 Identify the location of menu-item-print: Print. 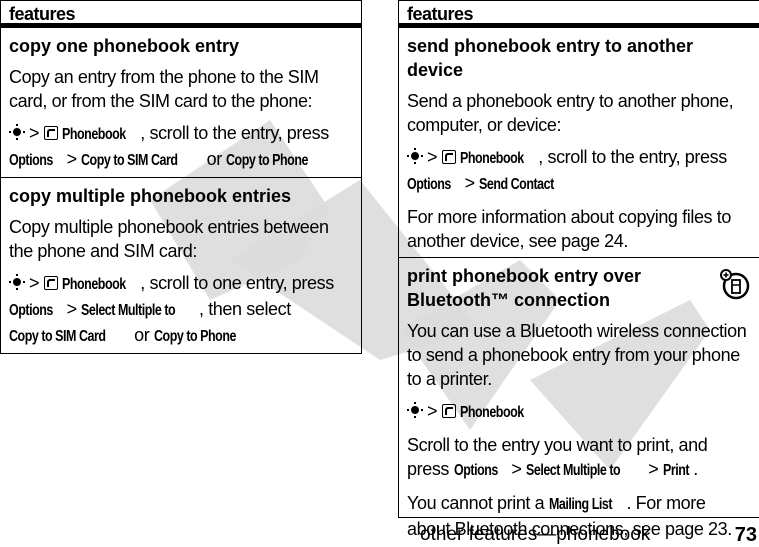
(676, 470).